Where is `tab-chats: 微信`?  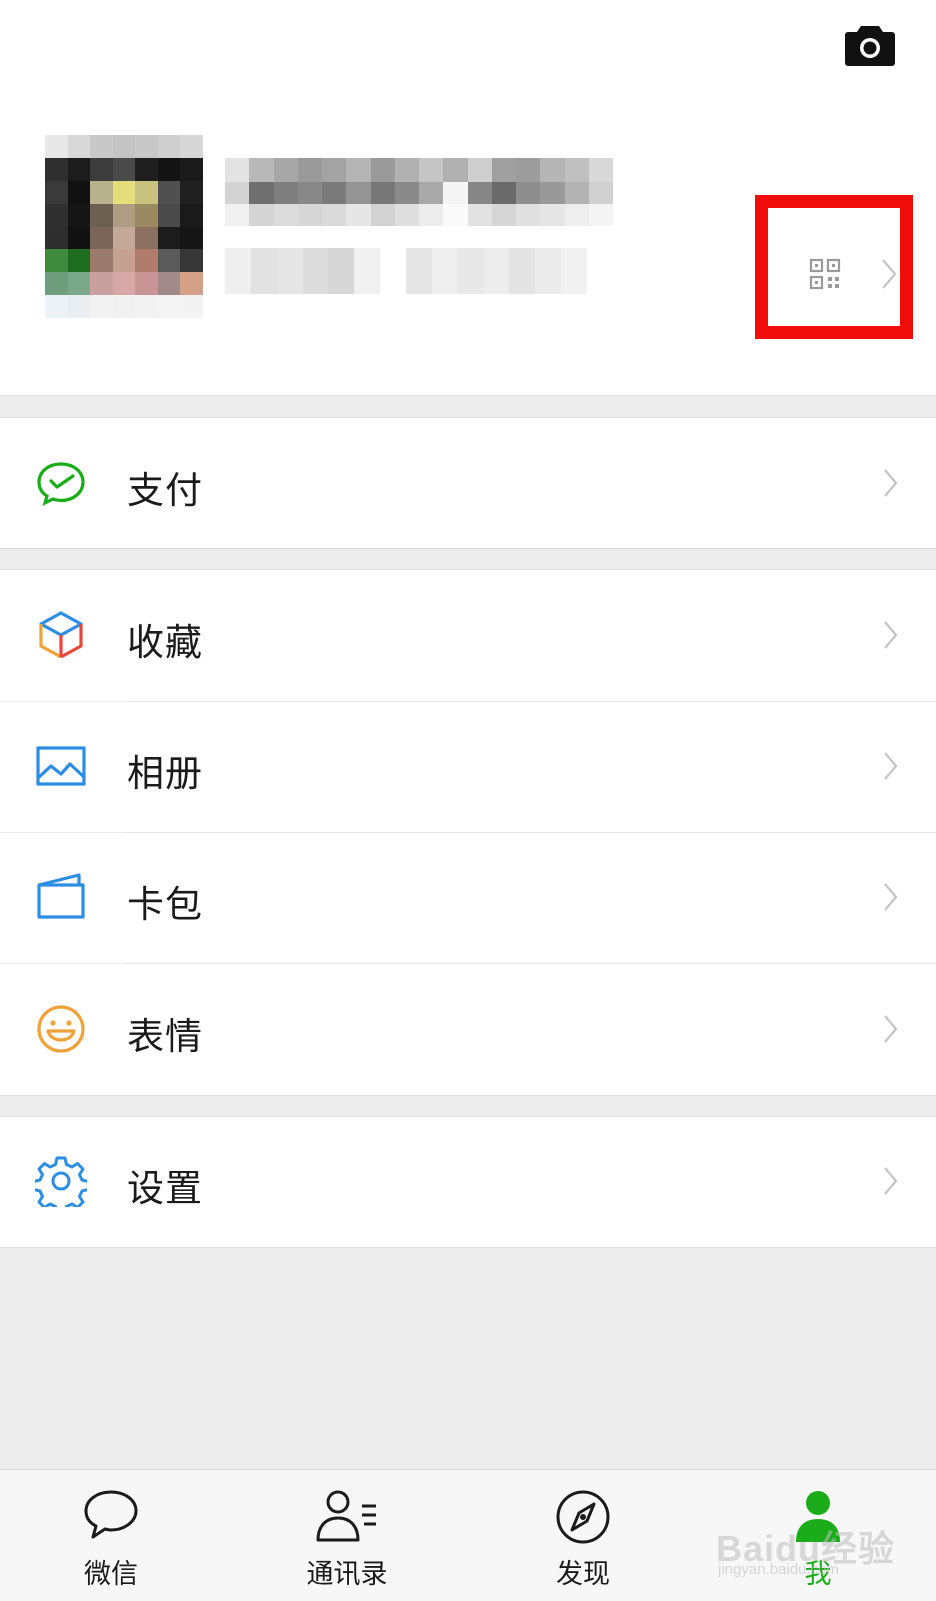
tab-chats: 微信 is located at coordinates (111, 1535).